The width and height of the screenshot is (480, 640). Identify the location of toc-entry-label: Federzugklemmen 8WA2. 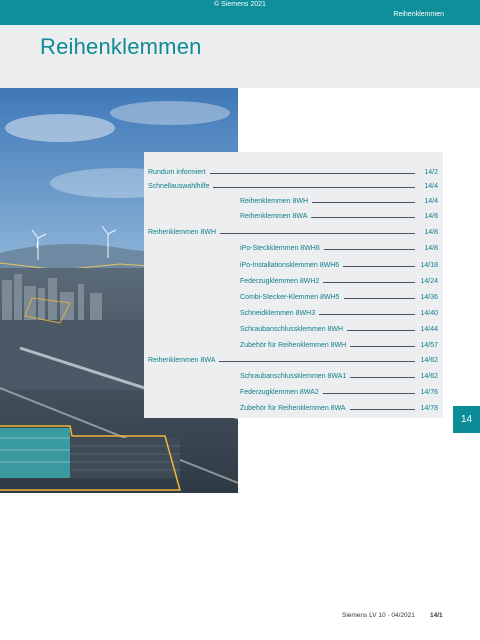
(279, 392).